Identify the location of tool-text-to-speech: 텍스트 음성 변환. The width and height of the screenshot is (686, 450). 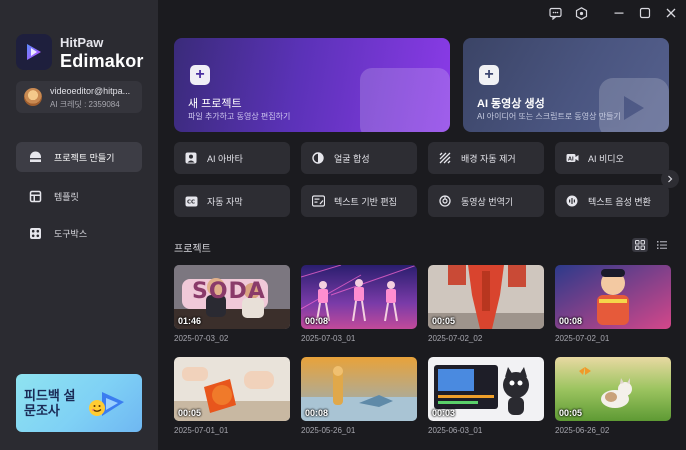
(612, 201).